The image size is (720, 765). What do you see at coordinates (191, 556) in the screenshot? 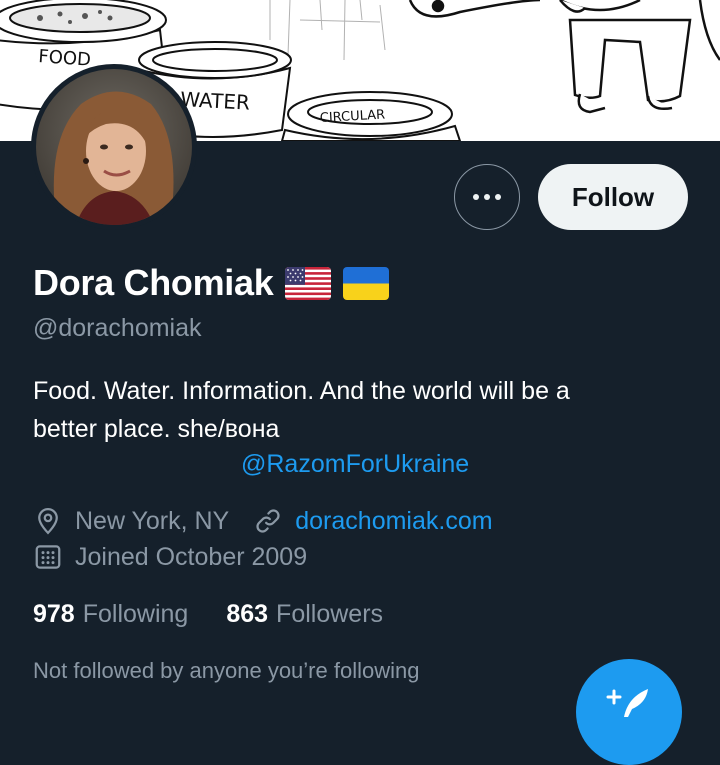
I see `profile-joined-date: Joined October 2009` at bounding box center [191, 556].